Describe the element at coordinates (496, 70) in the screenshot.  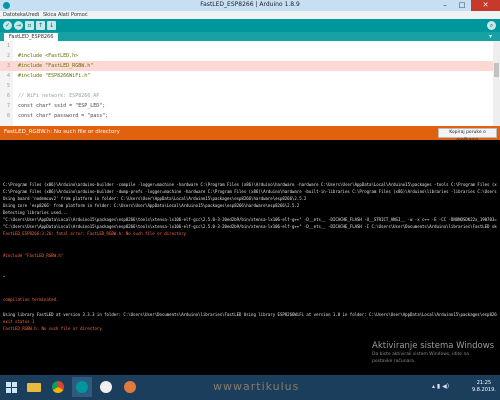
I see `scrollbar-thumb` at that location.